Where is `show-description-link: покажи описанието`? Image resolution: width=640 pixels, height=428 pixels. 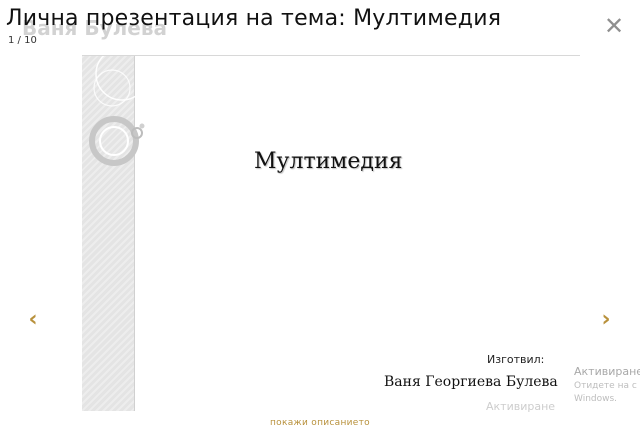 show-description-link: покажи описанието is located at coordinates (320, 423).